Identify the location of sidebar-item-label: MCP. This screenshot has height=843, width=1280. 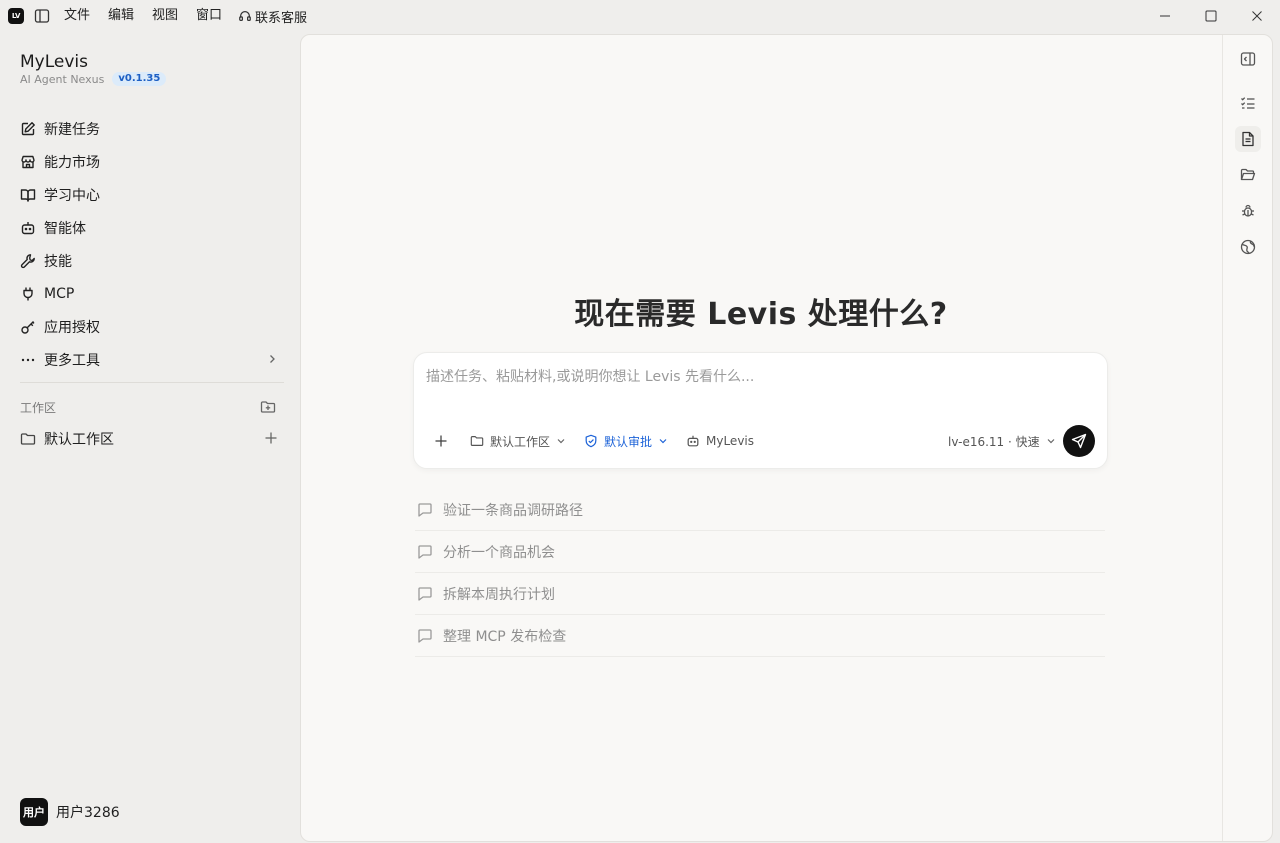
(59, 293).